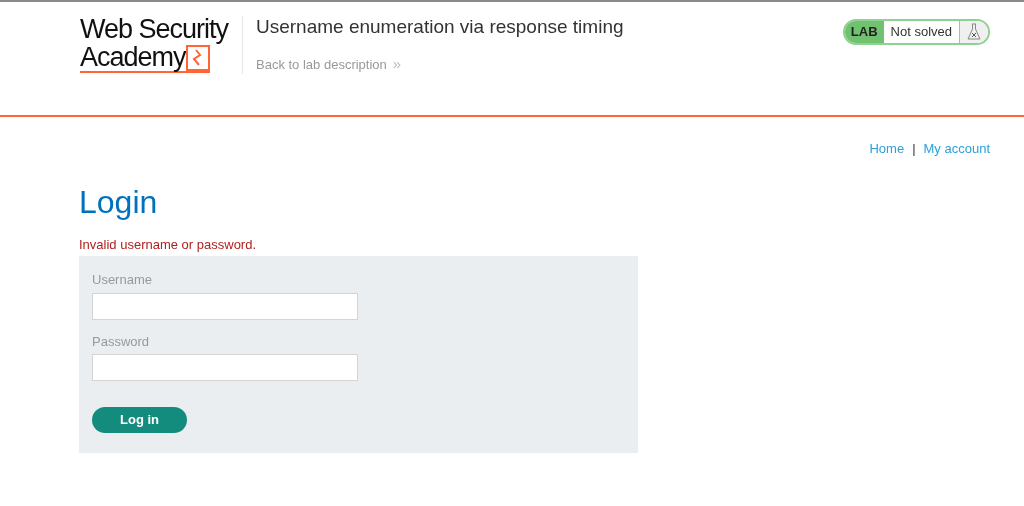  Describe the element at coordinates (887, 149) in the screenshot. I see `nav-link: Home` at that location.